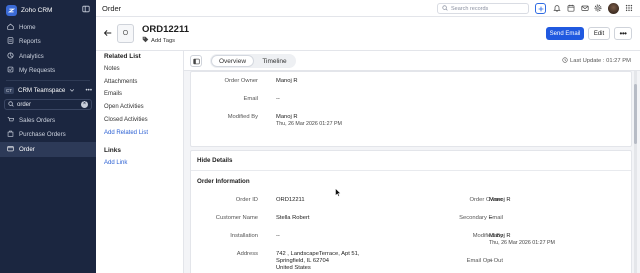 Image resolution: width=640 pixels, height=273 pixels. What do you see at coordinates (126, 133) in the screenshot?
I see `add-related-list-link: Add Related List` at bounding box center [126, 133].